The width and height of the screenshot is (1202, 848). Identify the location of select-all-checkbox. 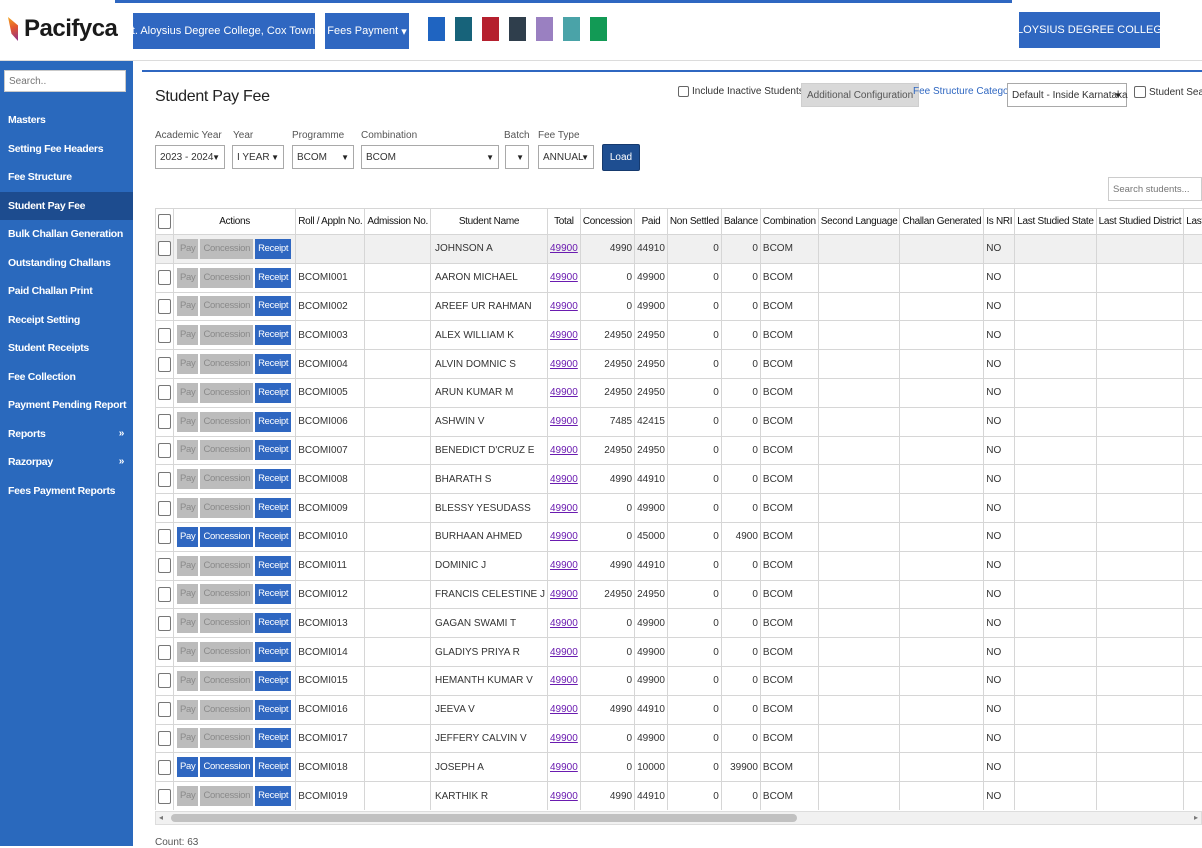
(164, 221).